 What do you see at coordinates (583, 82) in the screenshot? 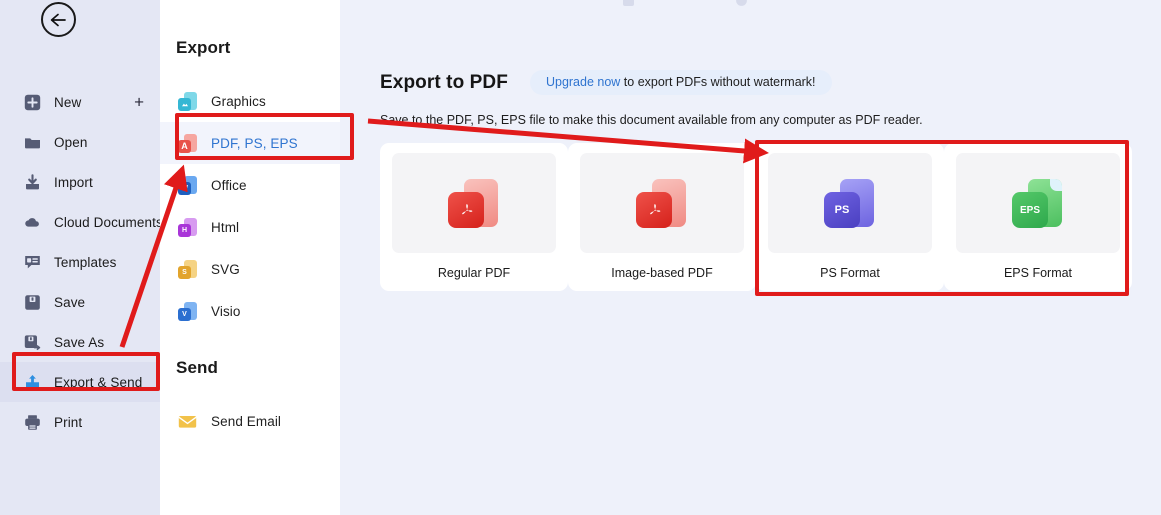
I see `upgrade-now-link: Upgrade now` at bounding box center [583, 82].